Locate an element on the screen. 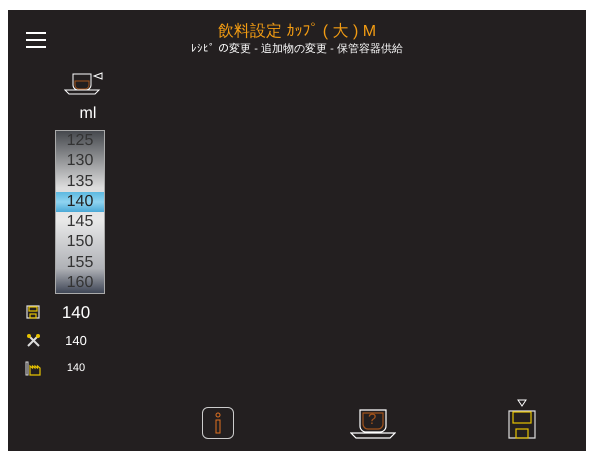 This screenshot has width=593, height=451. picker-option: 155 is located at coordinates (80, 263).